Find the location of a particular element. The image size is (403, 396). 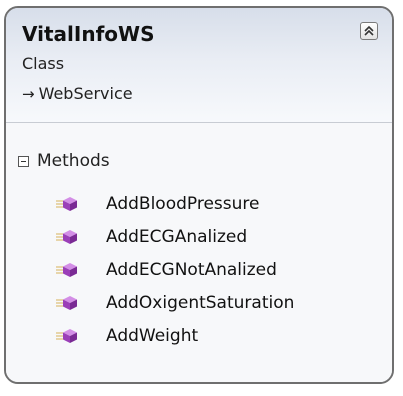

minus-box-icon is located at coordinates (23, 161).